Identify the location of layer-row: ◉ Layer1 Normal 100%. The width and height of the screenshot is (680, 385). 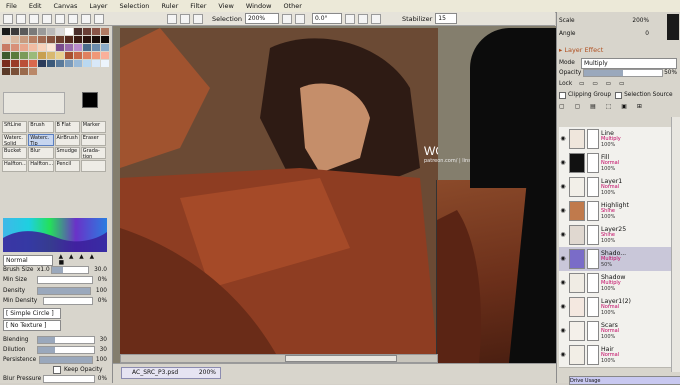
(619, 187).